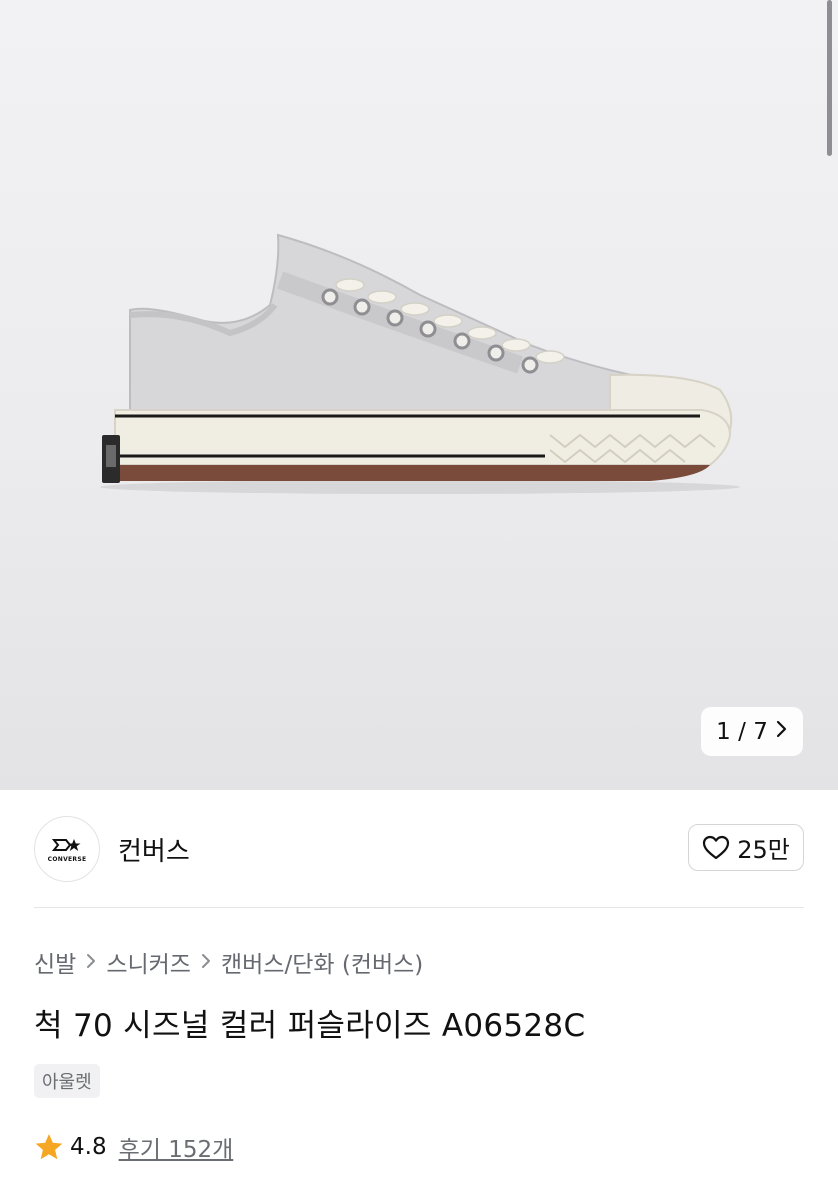  I want to click on like-button: 25만, so click(746, 847).